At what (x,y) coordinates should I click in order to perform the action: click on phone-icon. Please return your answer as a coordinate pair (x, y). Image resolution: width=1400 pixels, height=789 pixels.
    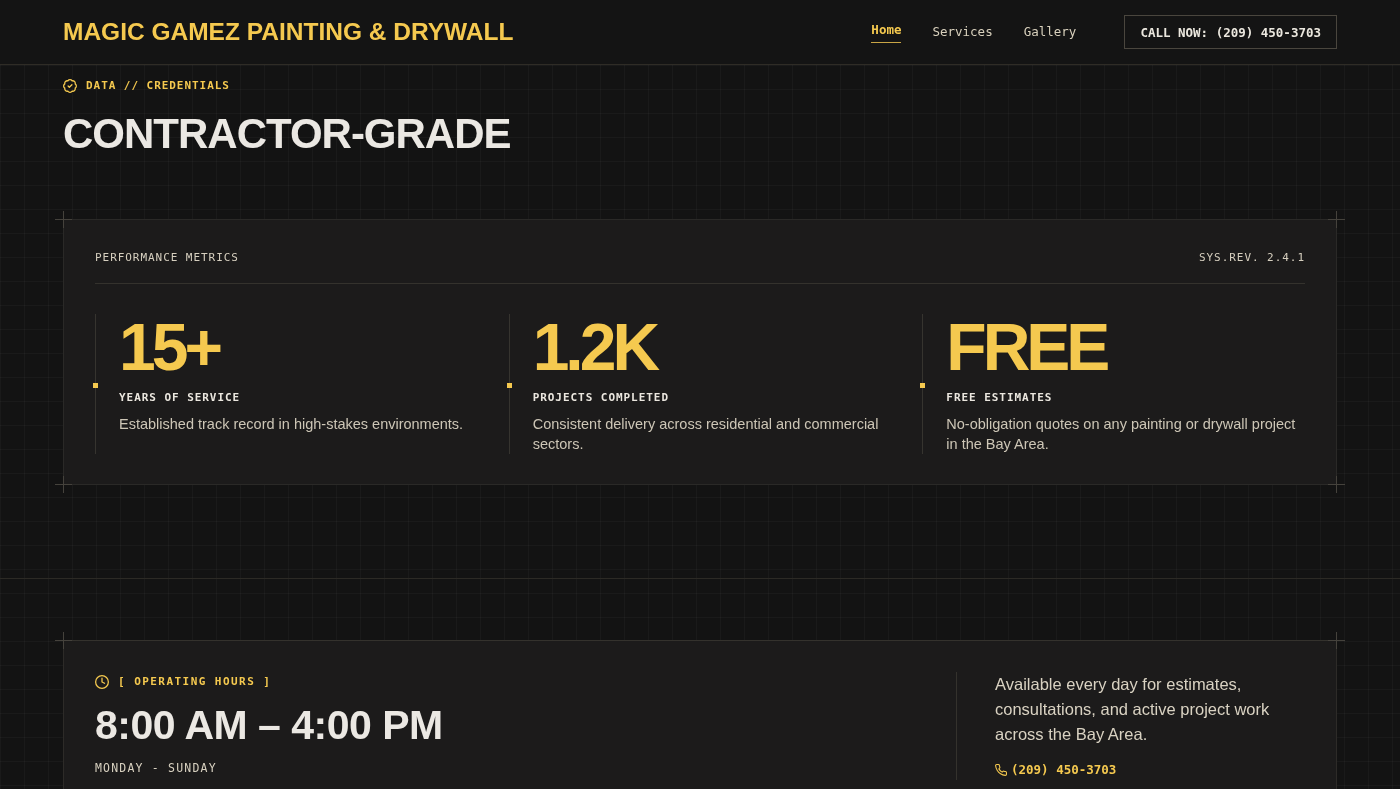
    Looking at the image, I should click on (1001, 770).